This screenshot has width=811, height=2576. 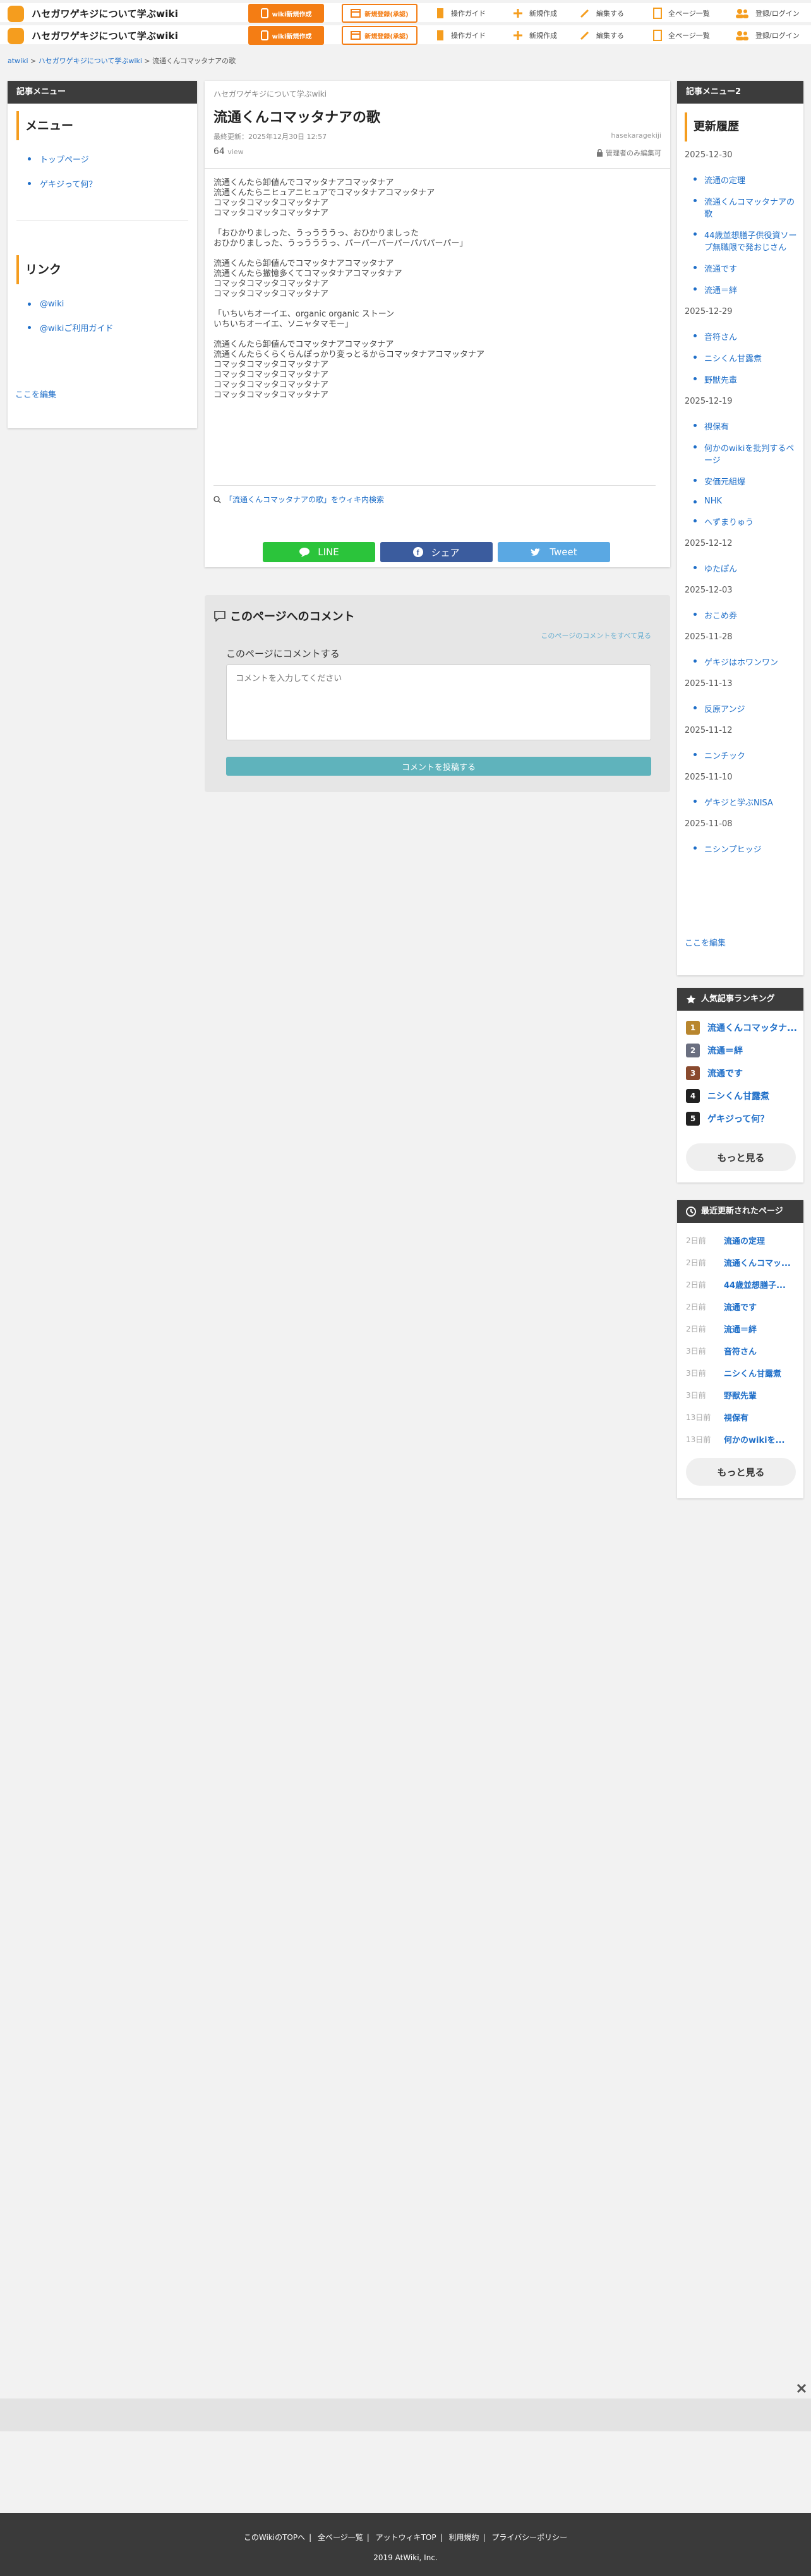 What do you see at coordinates (746, 180) in the screenshot?
I see `history-item: 流通の定理` at bounding box center [746, 180].